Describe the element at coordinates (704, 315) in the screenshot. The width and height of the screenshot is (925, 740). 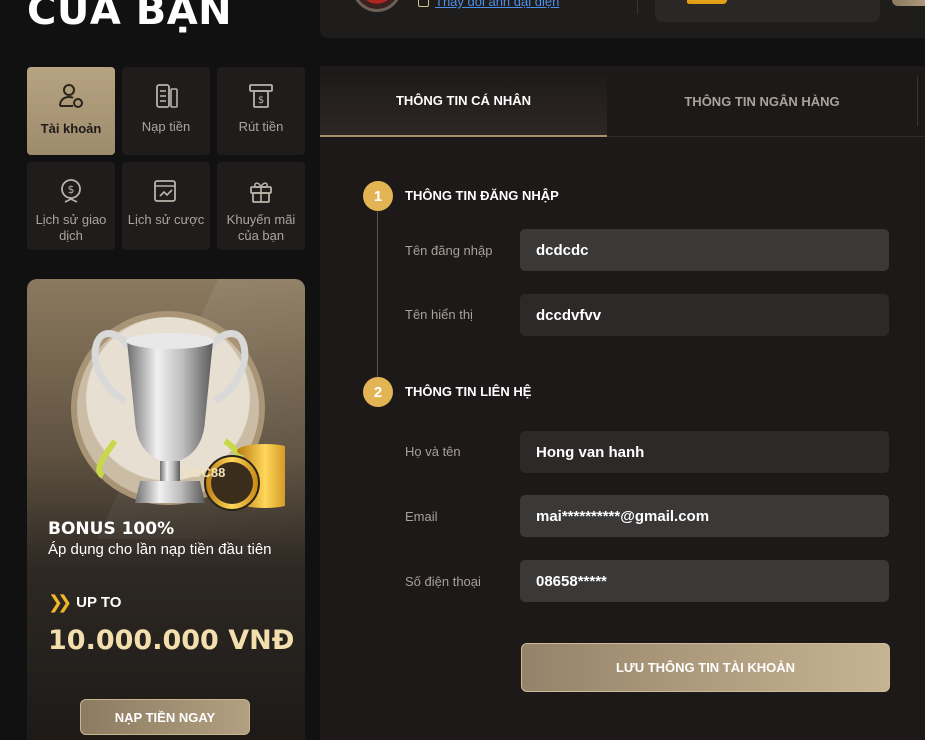
I see `display-name-field` at that location.